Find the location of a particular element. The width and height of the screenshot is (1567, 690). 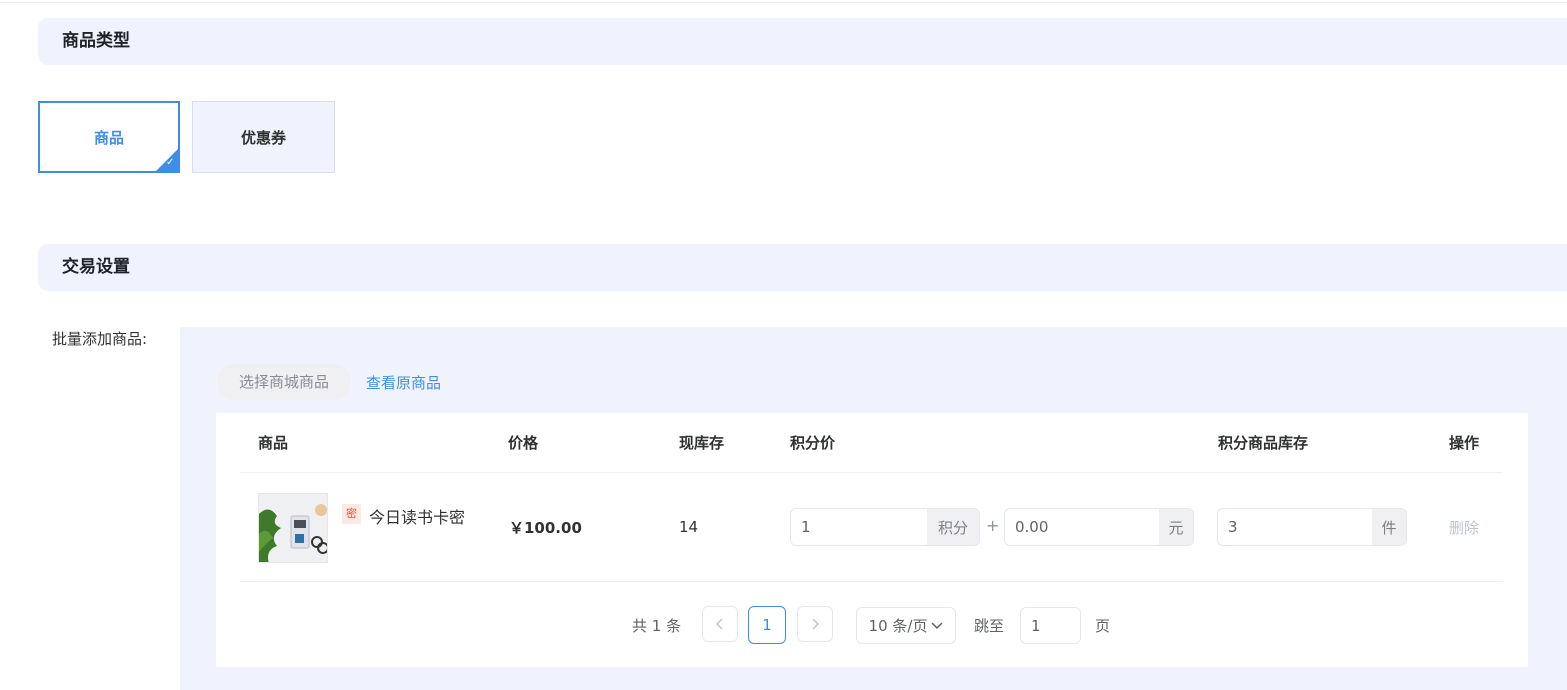

section-title: 交易设置 is located at coordinates (96, 267).